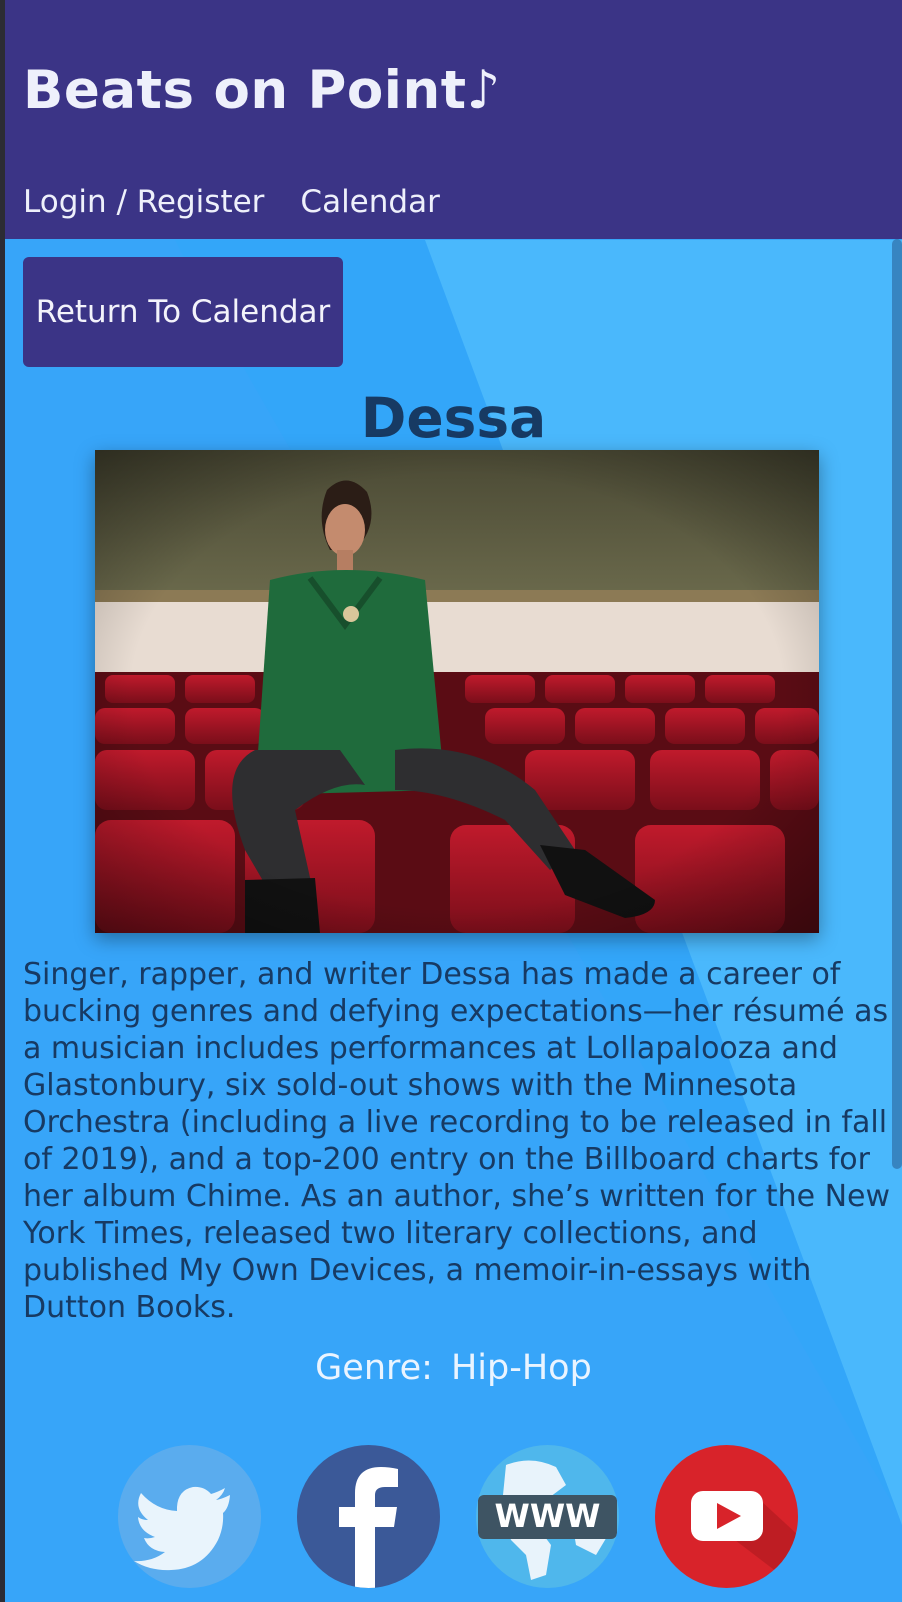 The width and height of the screenshot is (902, 1602). What do you see at coordinates (143, 202) in the screenshot?
I see `nav-login-register: Login / Register` at bounding box center [143, 202].